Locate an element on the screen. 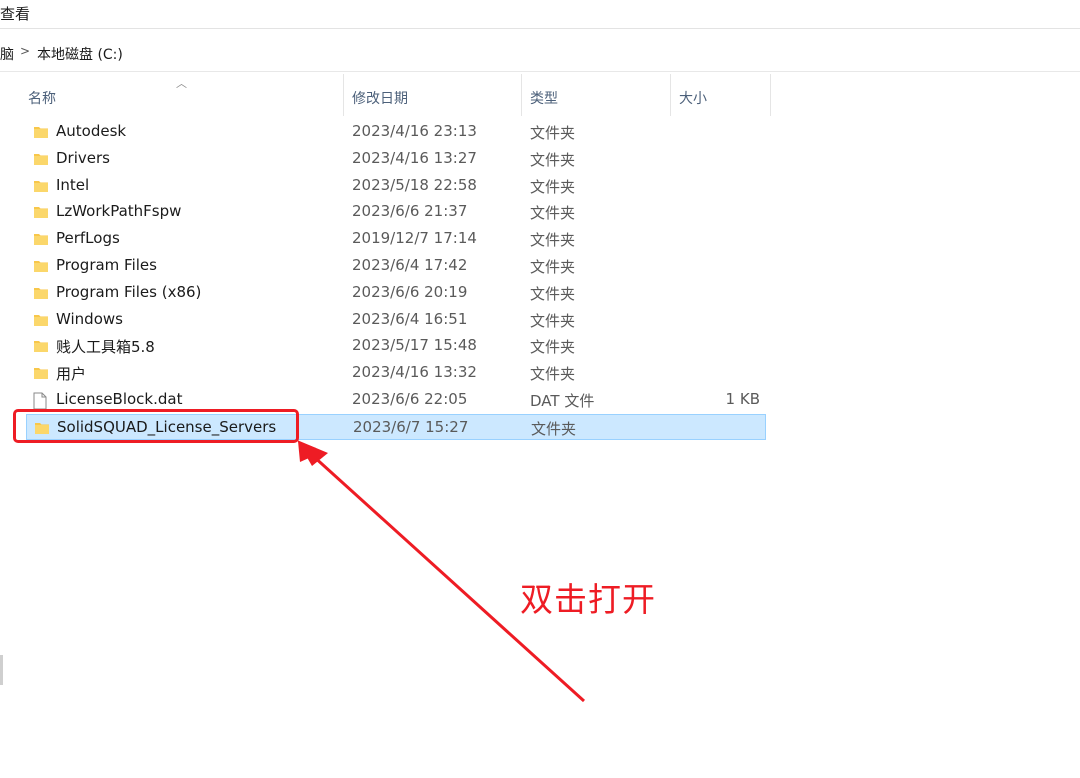 The height and width of the screenshot is (778, 1080). annotation-label: 双击打开 is located at coordinates (588, 599).